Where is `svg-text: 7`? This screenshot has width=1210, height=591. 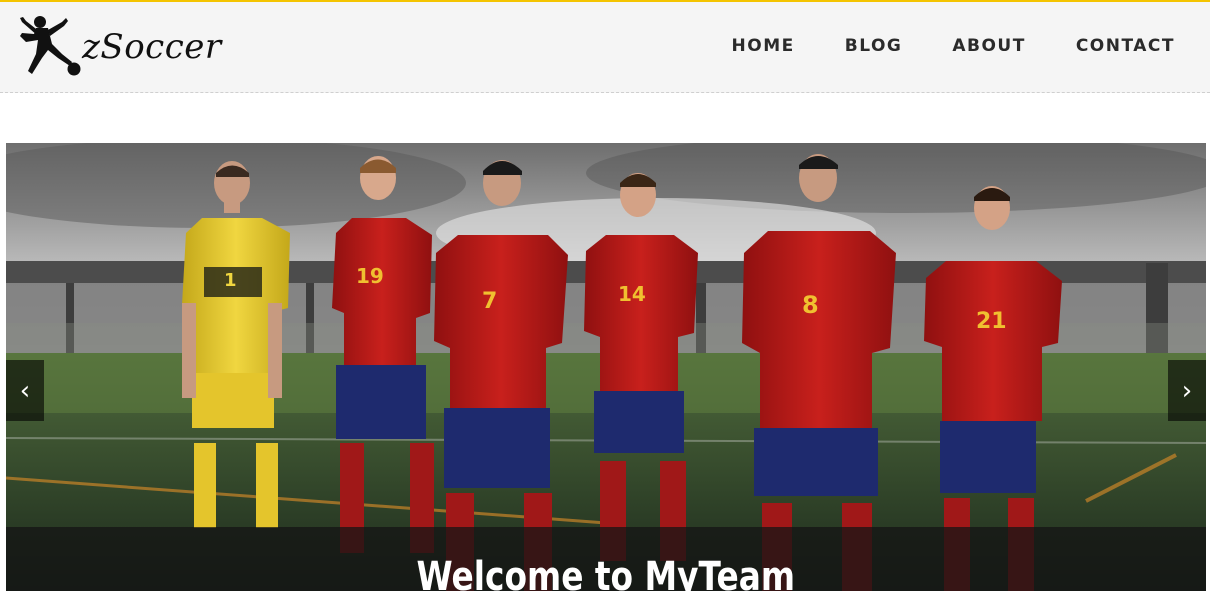 svg-text: 7 is located at coordinates (489, 301).